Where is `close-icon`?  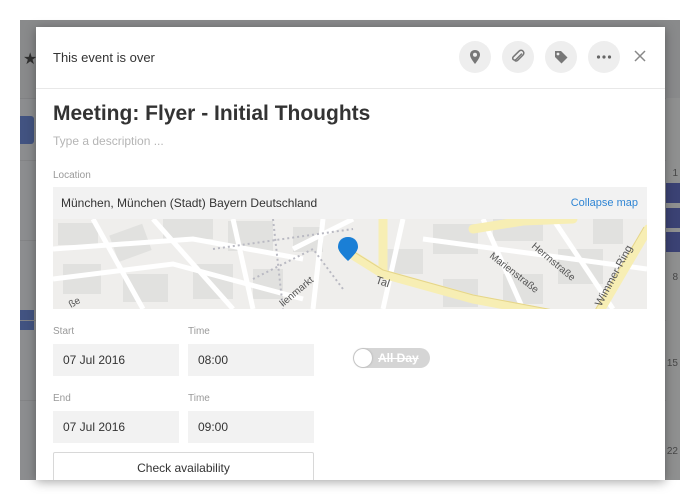
close-icon is located at coordinates (640, 56).